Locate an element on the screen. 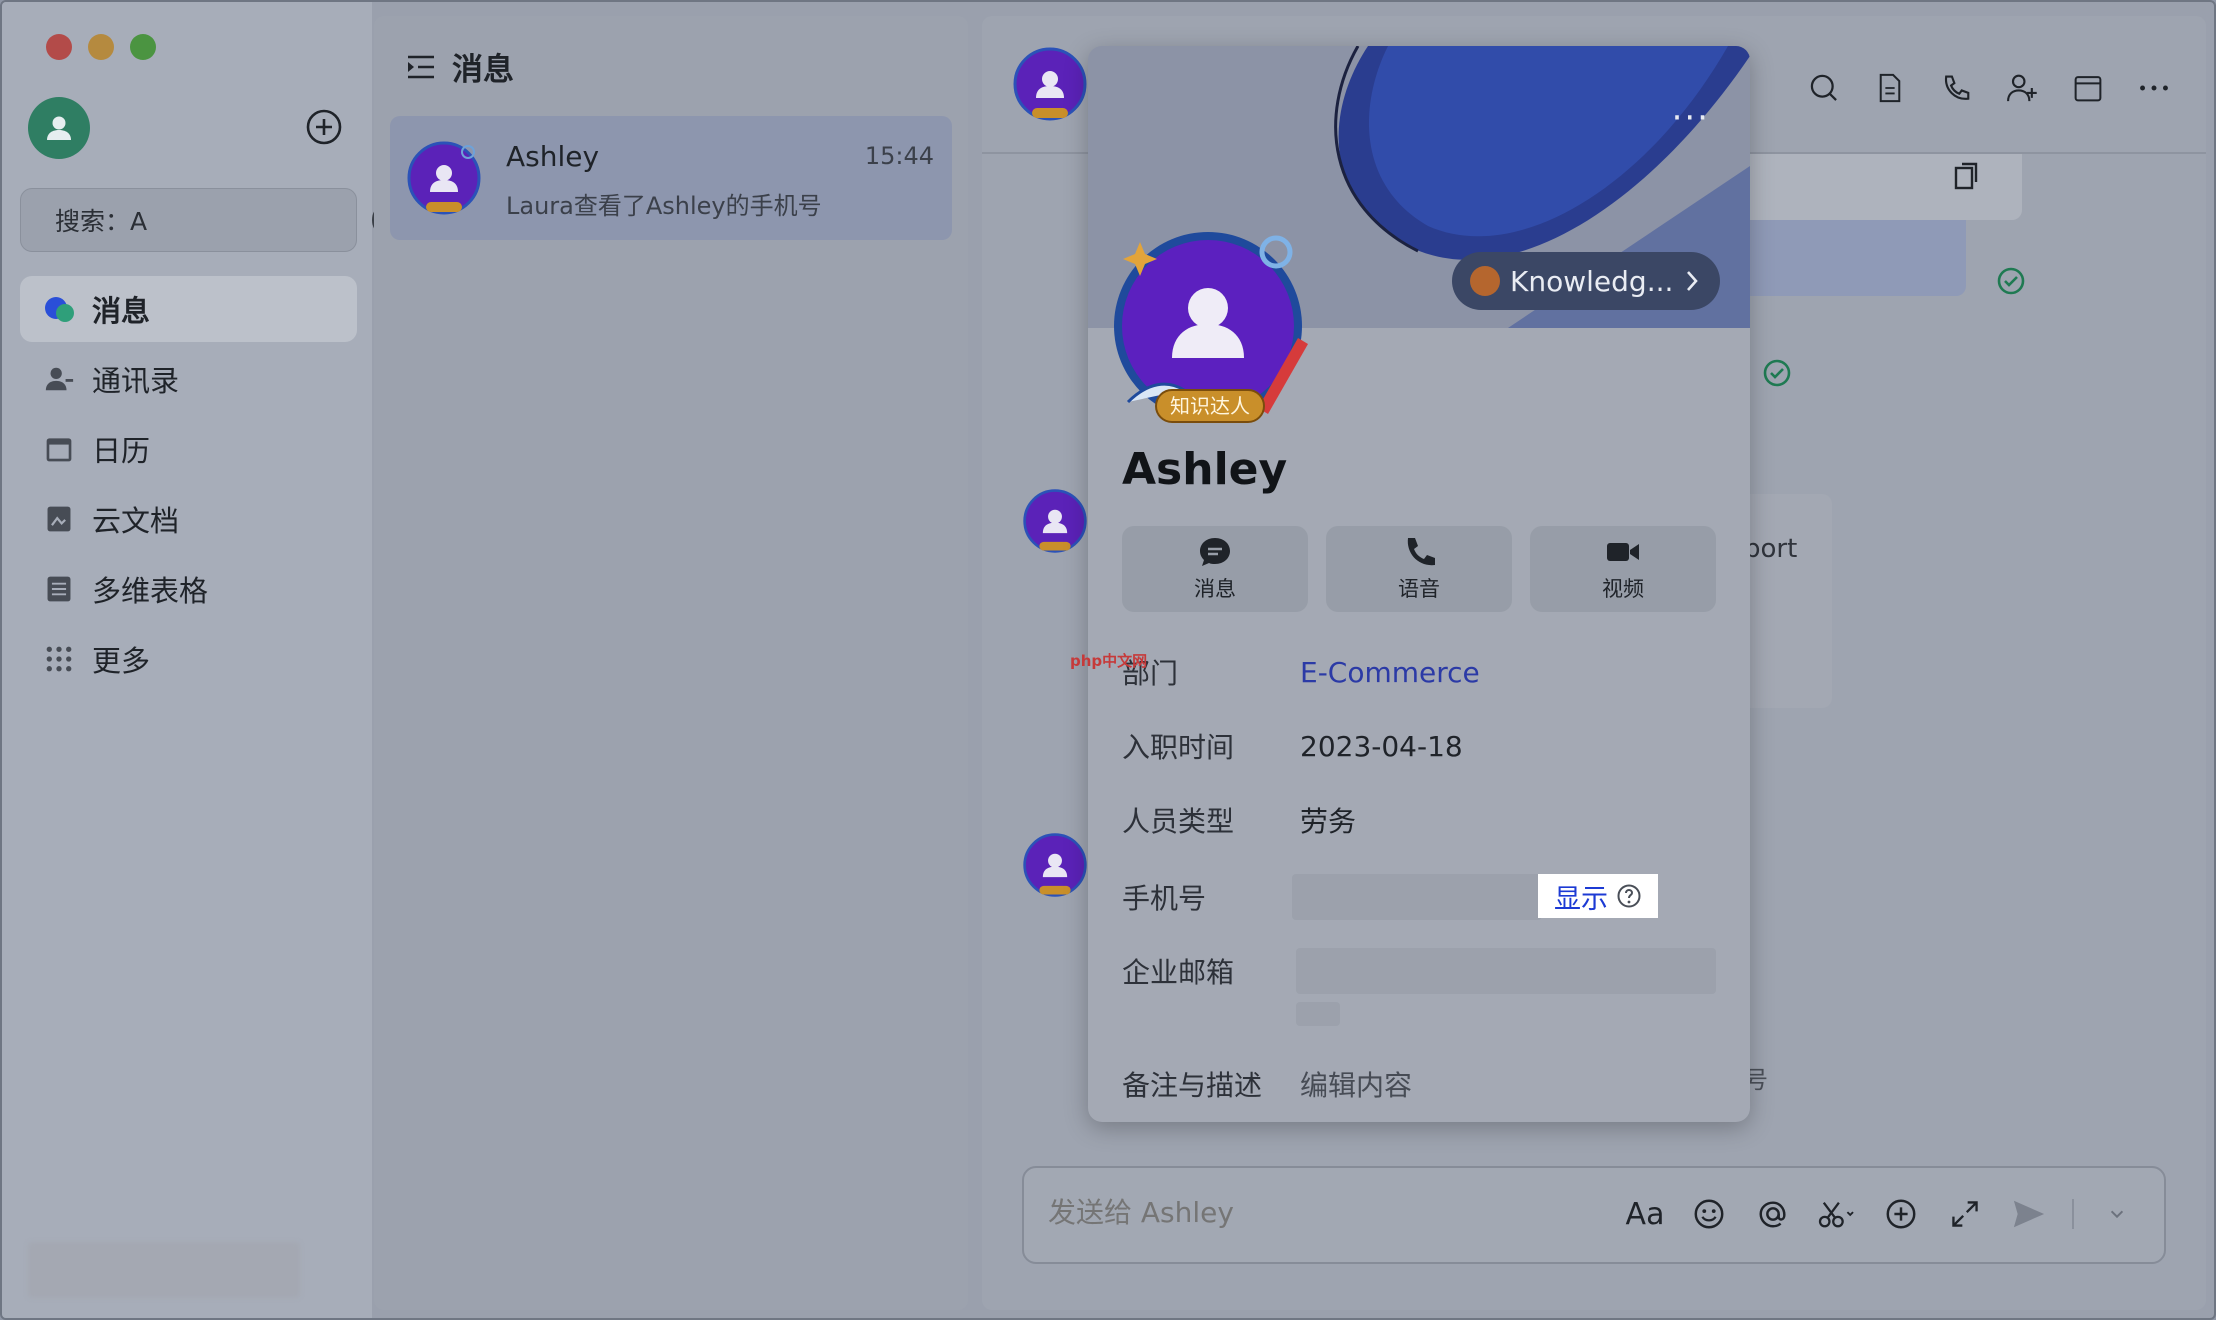 The image size is (2216, 1320). show-phone-button: 显示 is located at coordinates (1598, 896).